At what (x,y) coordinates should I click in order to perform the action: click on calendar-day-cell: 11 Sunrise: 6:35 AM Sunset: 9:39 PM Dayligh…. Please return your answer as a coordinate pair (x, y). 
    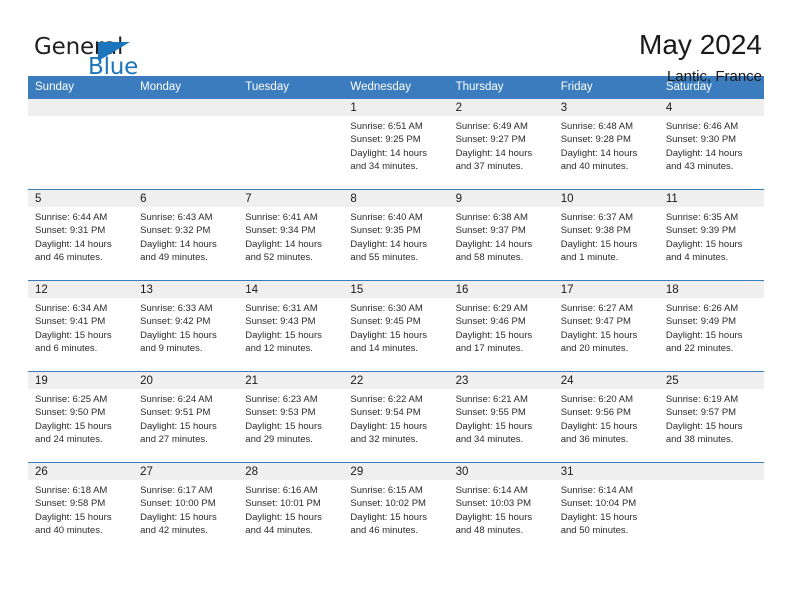
    Looking at the image, I should click on (711, 235).